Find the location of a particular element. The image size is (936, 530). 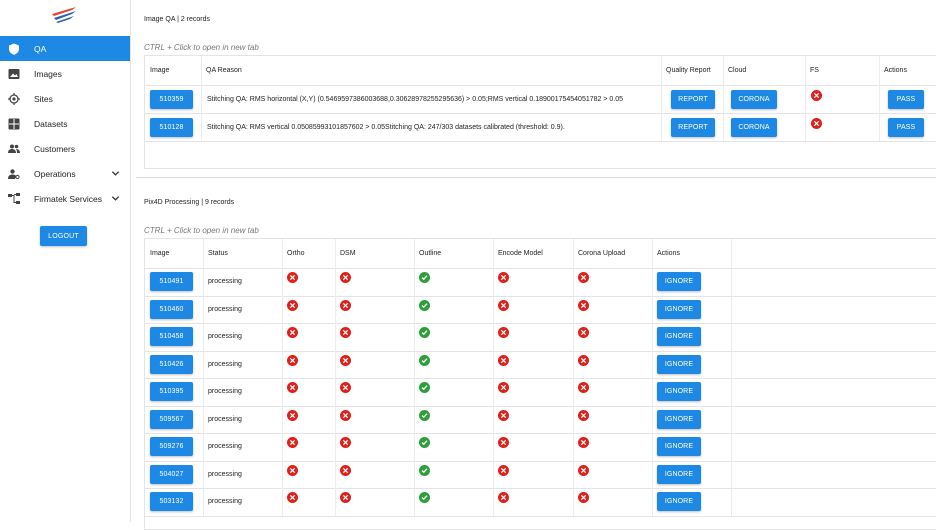

sidebar-item-qa: QA is located at coordinates (65, 48).